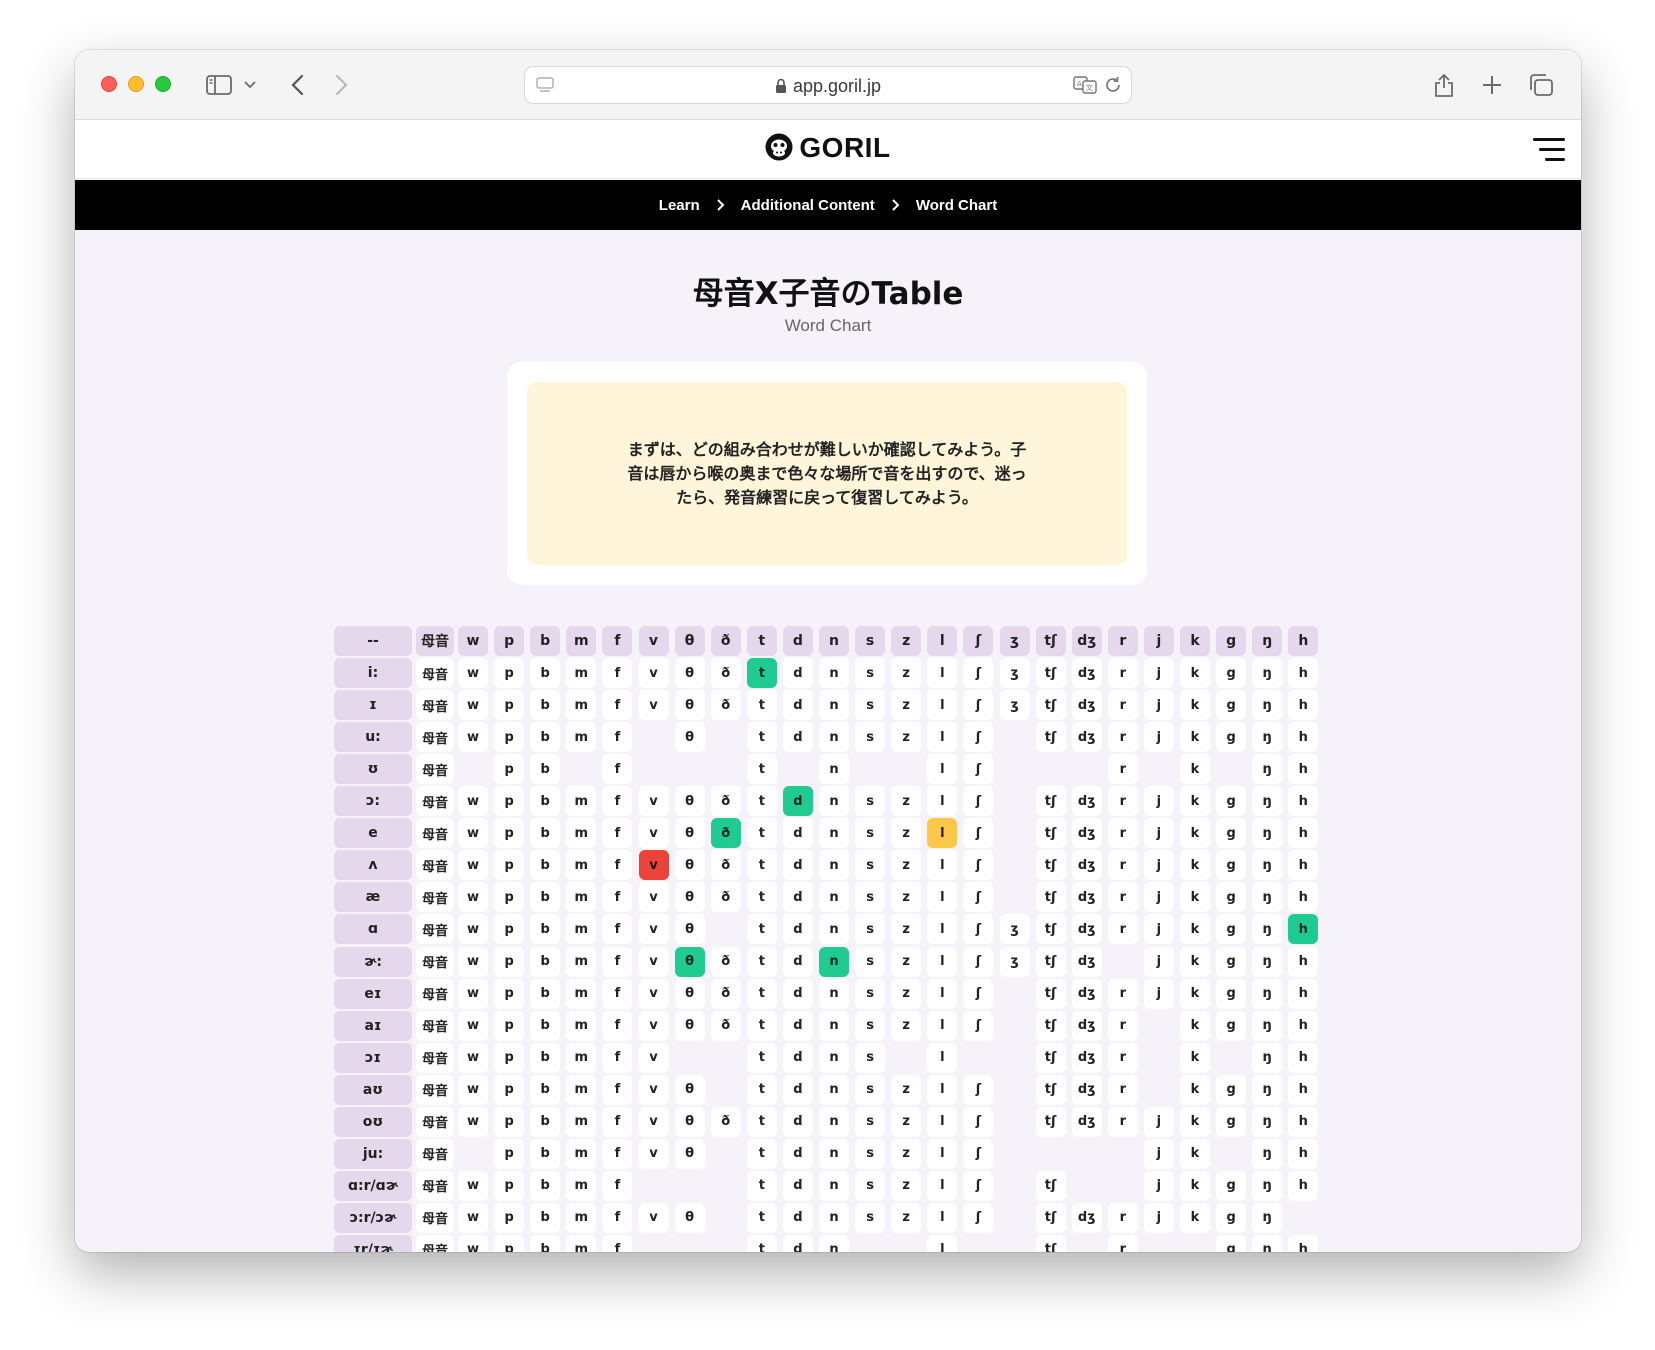 The height and width of the screenshot is (1350, 1655). Describe the element at coordinates (1195, 1025) in the screenshot. I see `word-cell: k` at that location.